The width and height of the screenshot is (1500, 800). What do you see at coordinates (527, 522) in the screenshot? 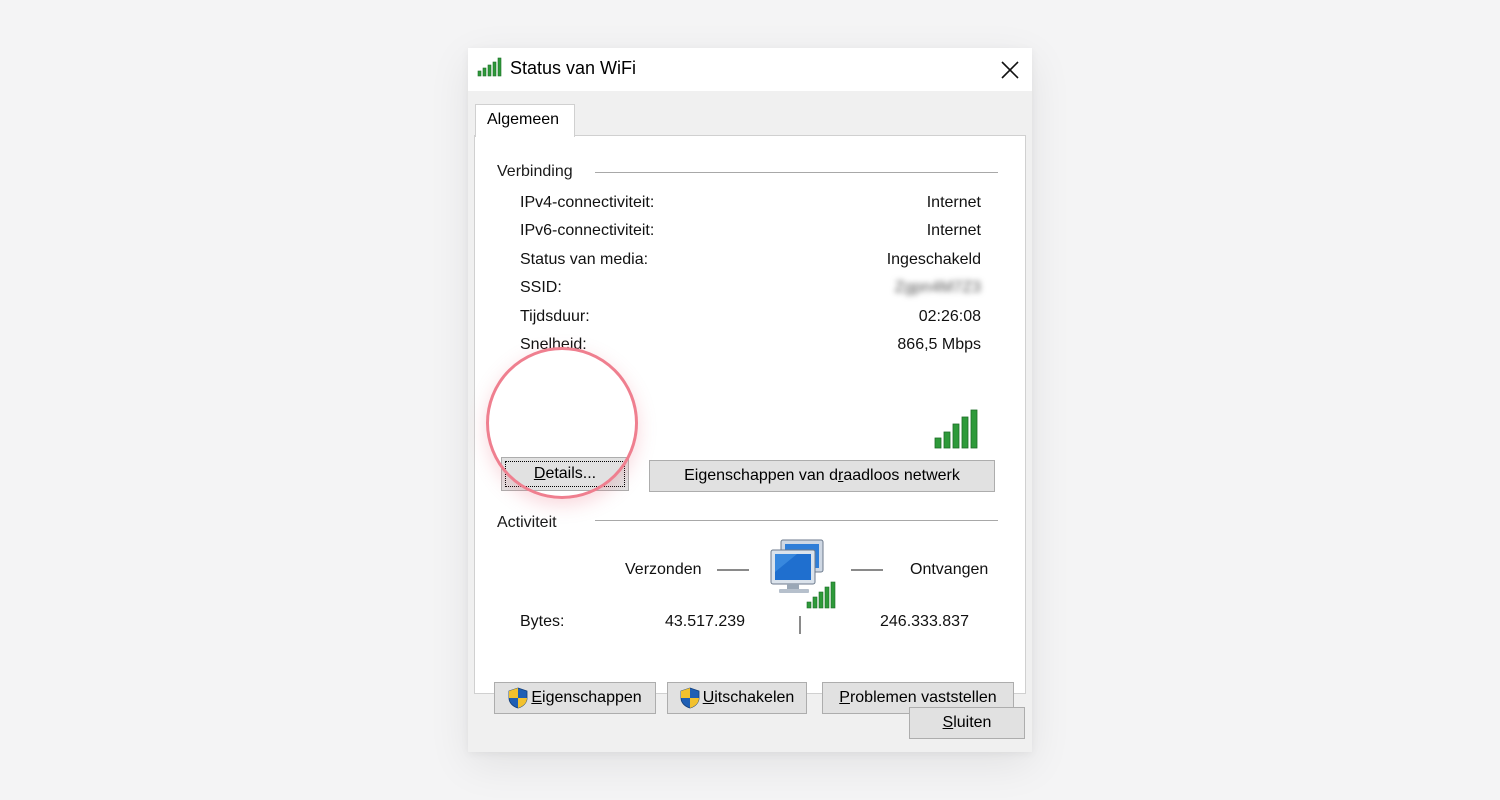
I see `activity-heading: Activiteit` at bounding box center [527, 522].